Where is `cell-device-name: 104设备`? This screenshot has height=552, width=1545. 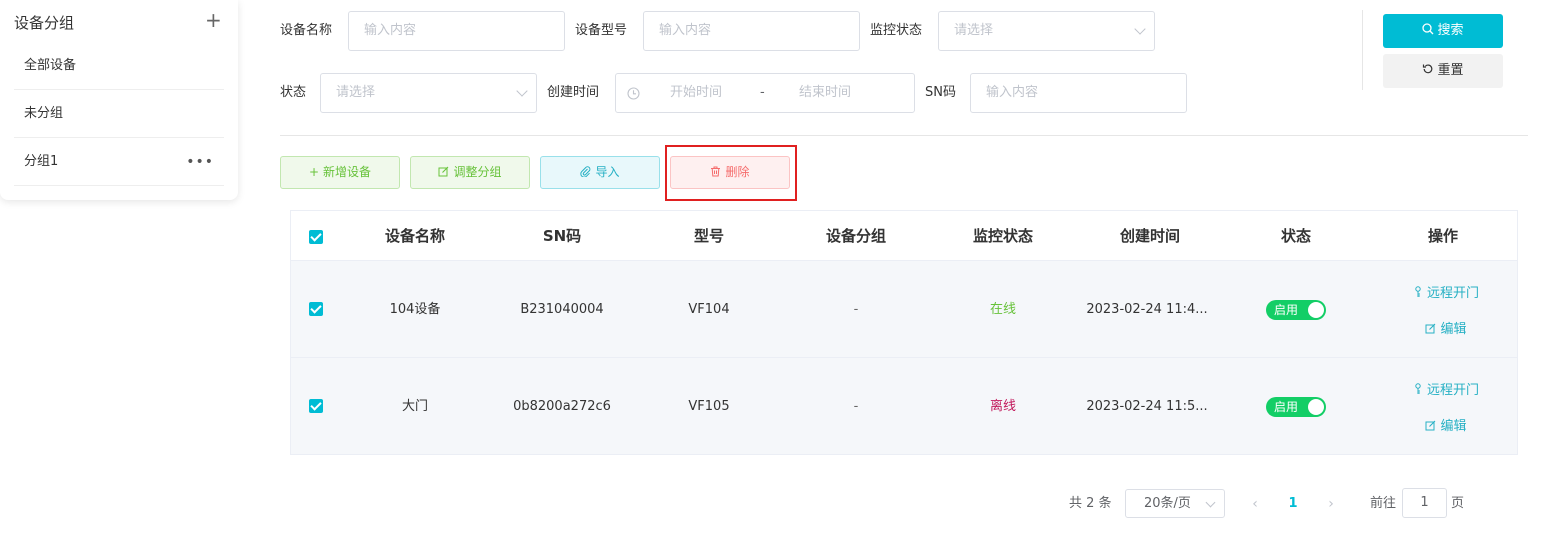
cell-device-name: 104设备 is located at coordinates (415, 309).